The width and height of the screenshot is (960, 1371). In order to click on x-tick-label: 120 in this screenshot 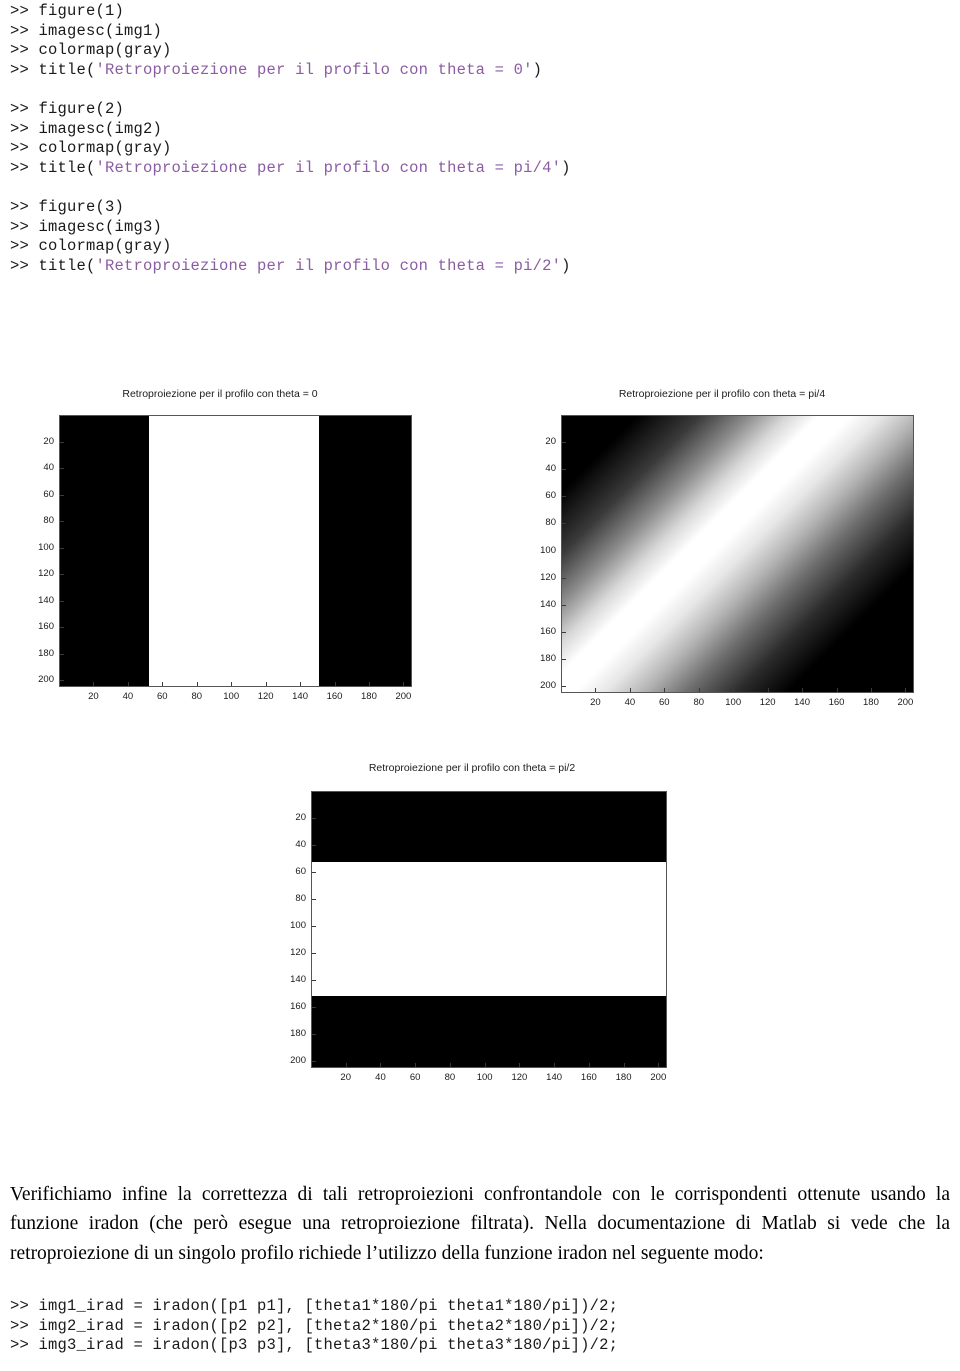, I will do `click(519, 1077)`.